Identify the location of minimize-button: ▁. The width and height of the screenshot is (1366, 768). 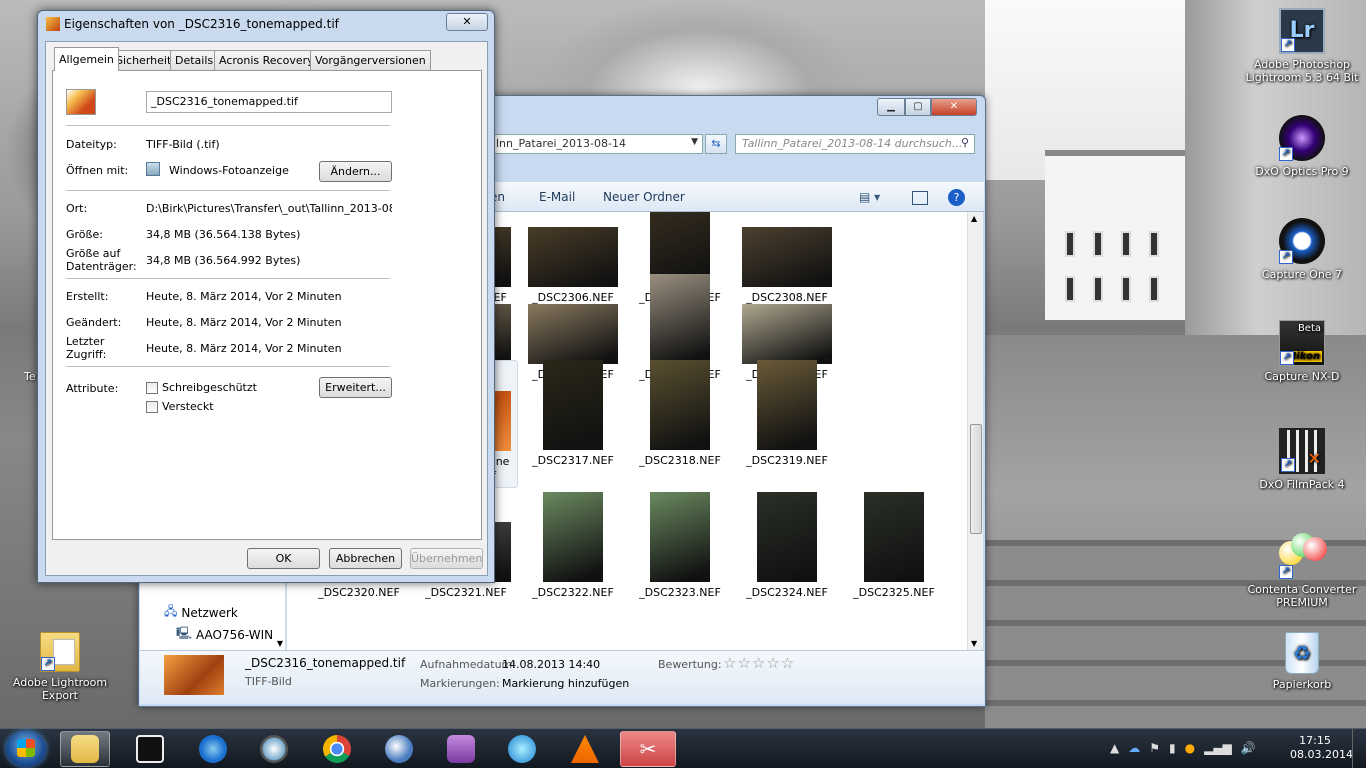
(891, 107).